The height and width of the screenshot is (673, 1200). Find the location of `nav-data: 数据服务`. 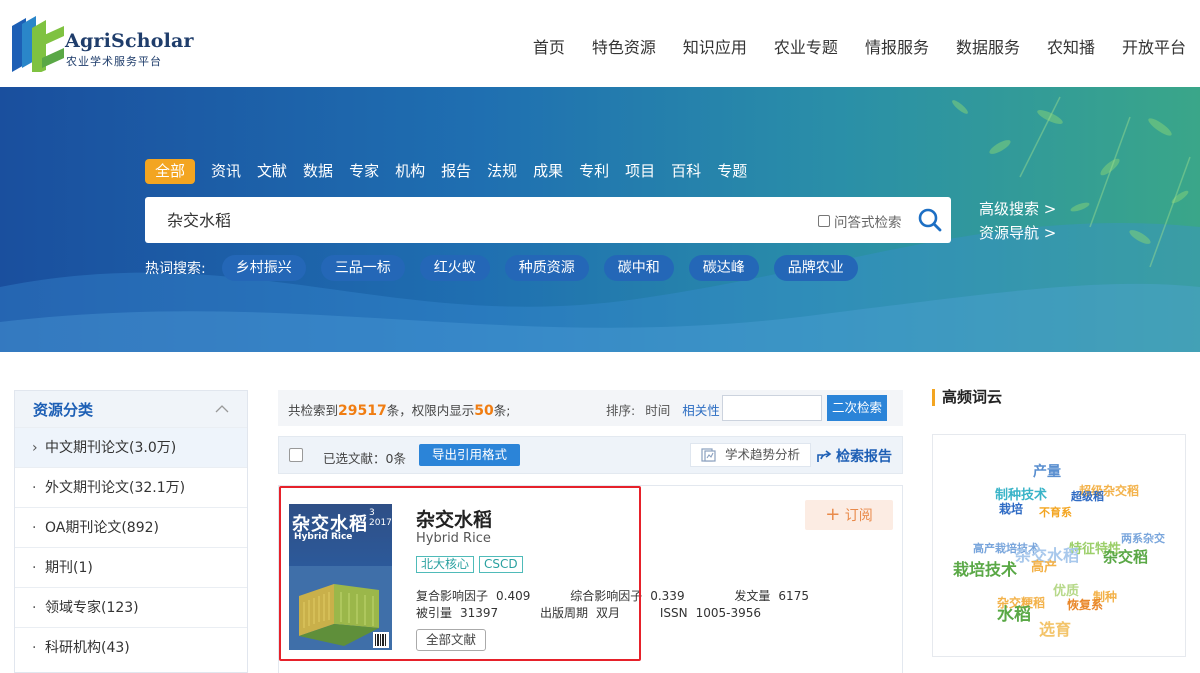

nav-data: 数据服务 is located at coordinates (988, 46).